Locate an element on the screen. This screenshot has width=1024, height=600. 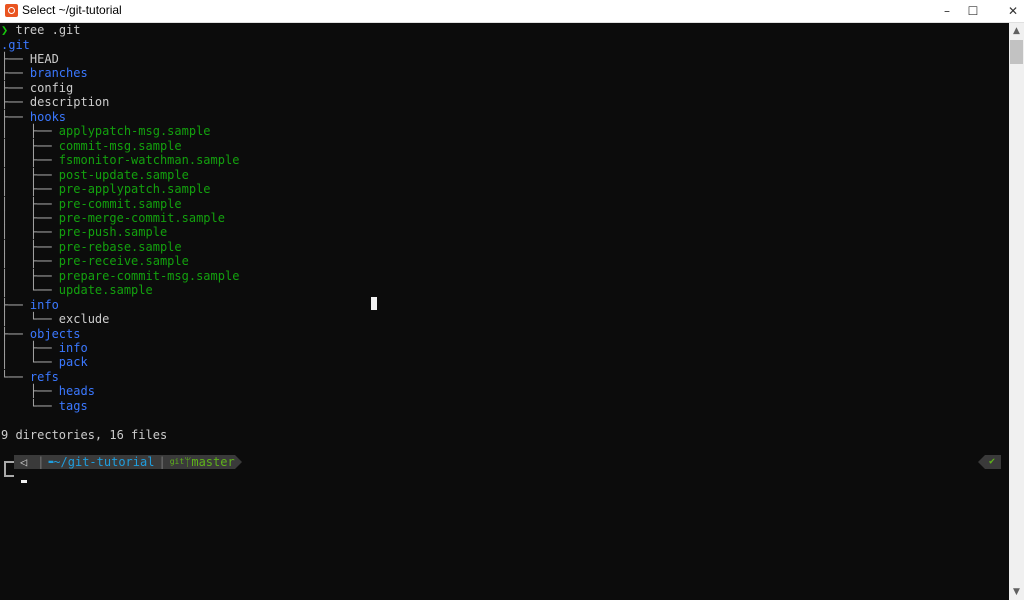
file-name: exclude is located at coordinates (84, 319).